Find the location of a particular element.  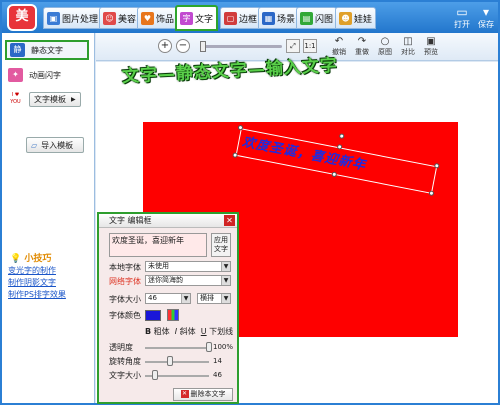

bold-toggle: B 粗体 is located at coordinates (157, 331).